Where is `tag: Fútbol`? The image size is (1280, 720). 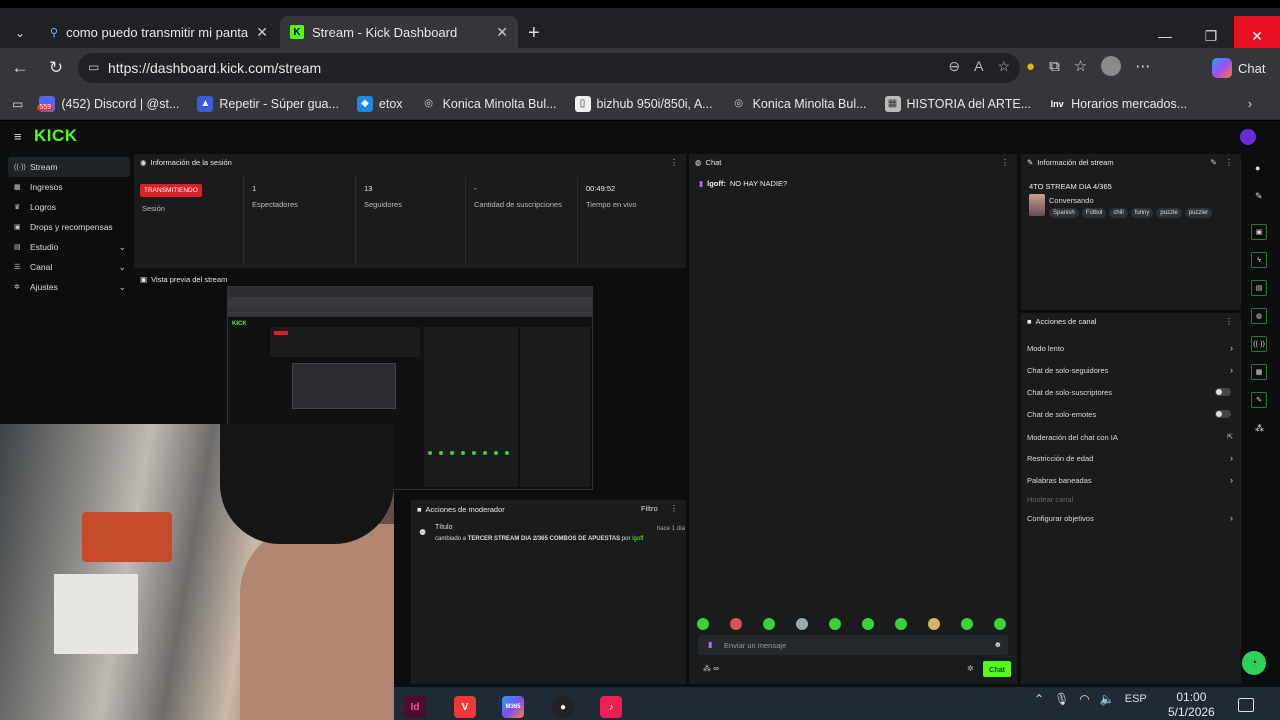
tag: Fútbol is located at coordinates (1094, 213).